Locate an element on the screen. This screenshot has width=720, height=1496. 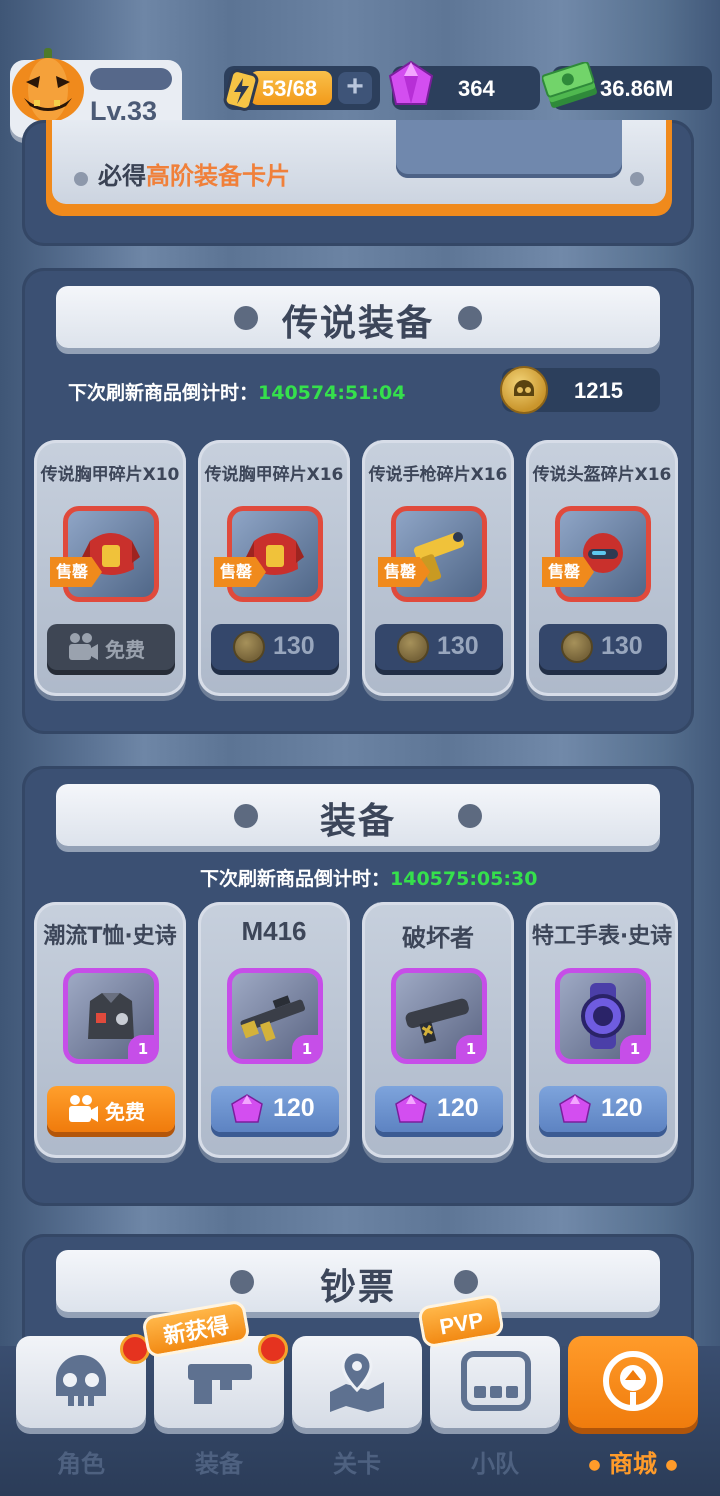
watch-icon: 1 is located at coordinates (603, 1016).